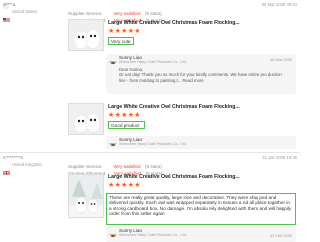 This screenshot has width=320, height=242. I want to click on review-date: 31 Jan 2026 16:36, so click(279, 157).